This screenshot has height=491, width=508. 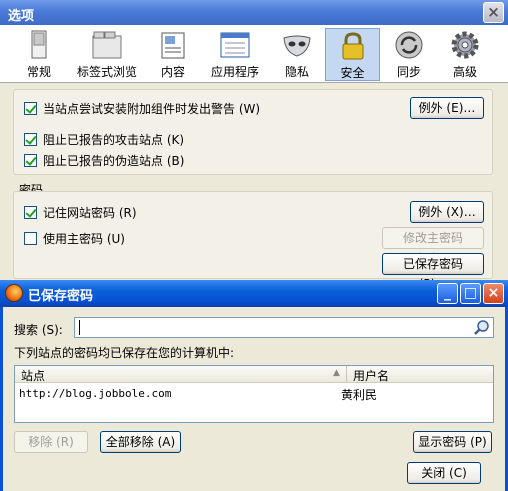 I want to click on sort-arrow-icon: ▲, so click(x=336, y=373).